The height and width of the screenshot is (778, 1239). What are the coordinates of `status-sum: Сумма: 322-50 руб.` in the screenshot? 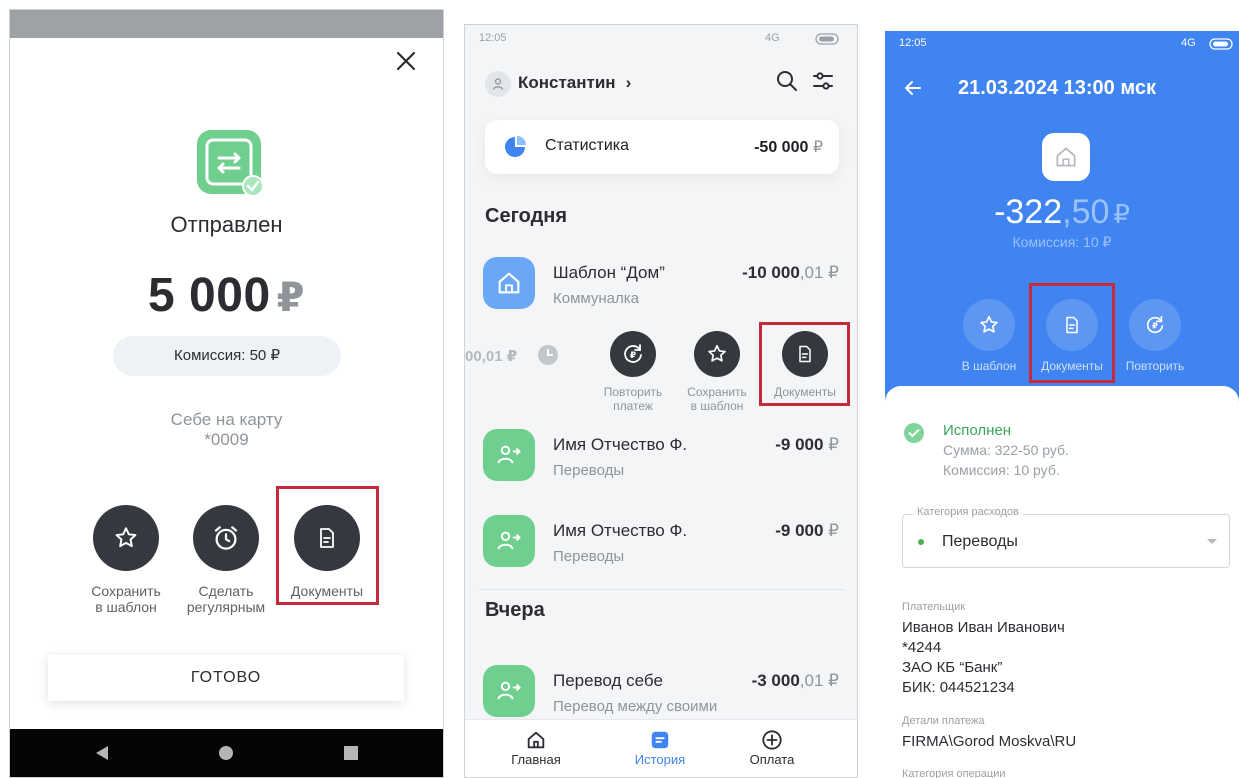 It's located at (1006, 450).